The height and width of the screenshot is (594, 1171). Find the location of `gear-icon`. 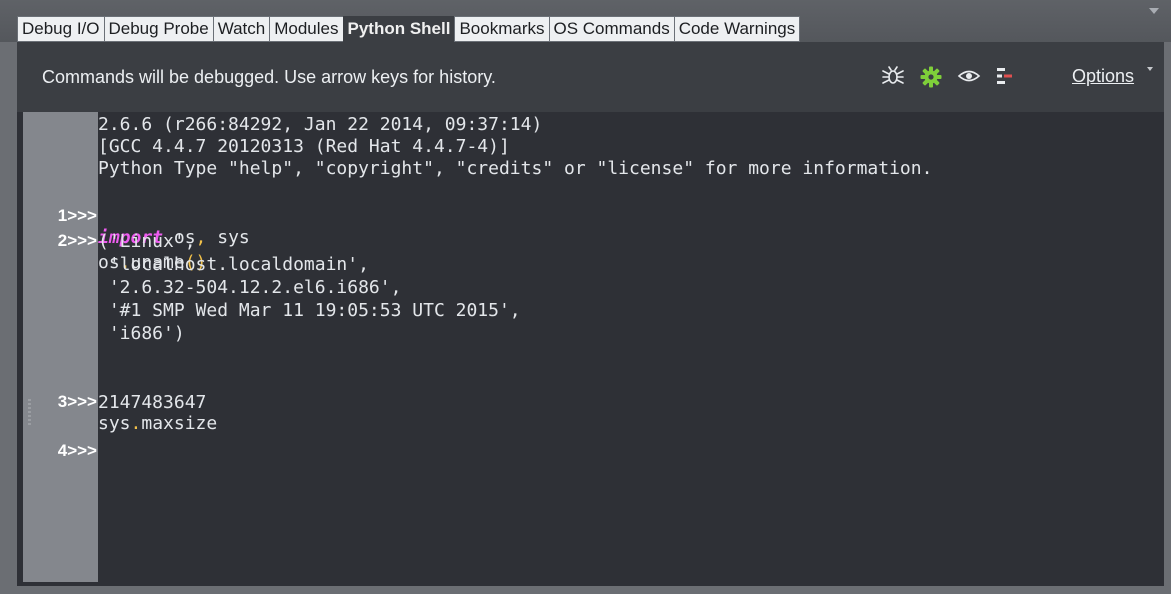

gear-icon is located at coordinates (931, 79).